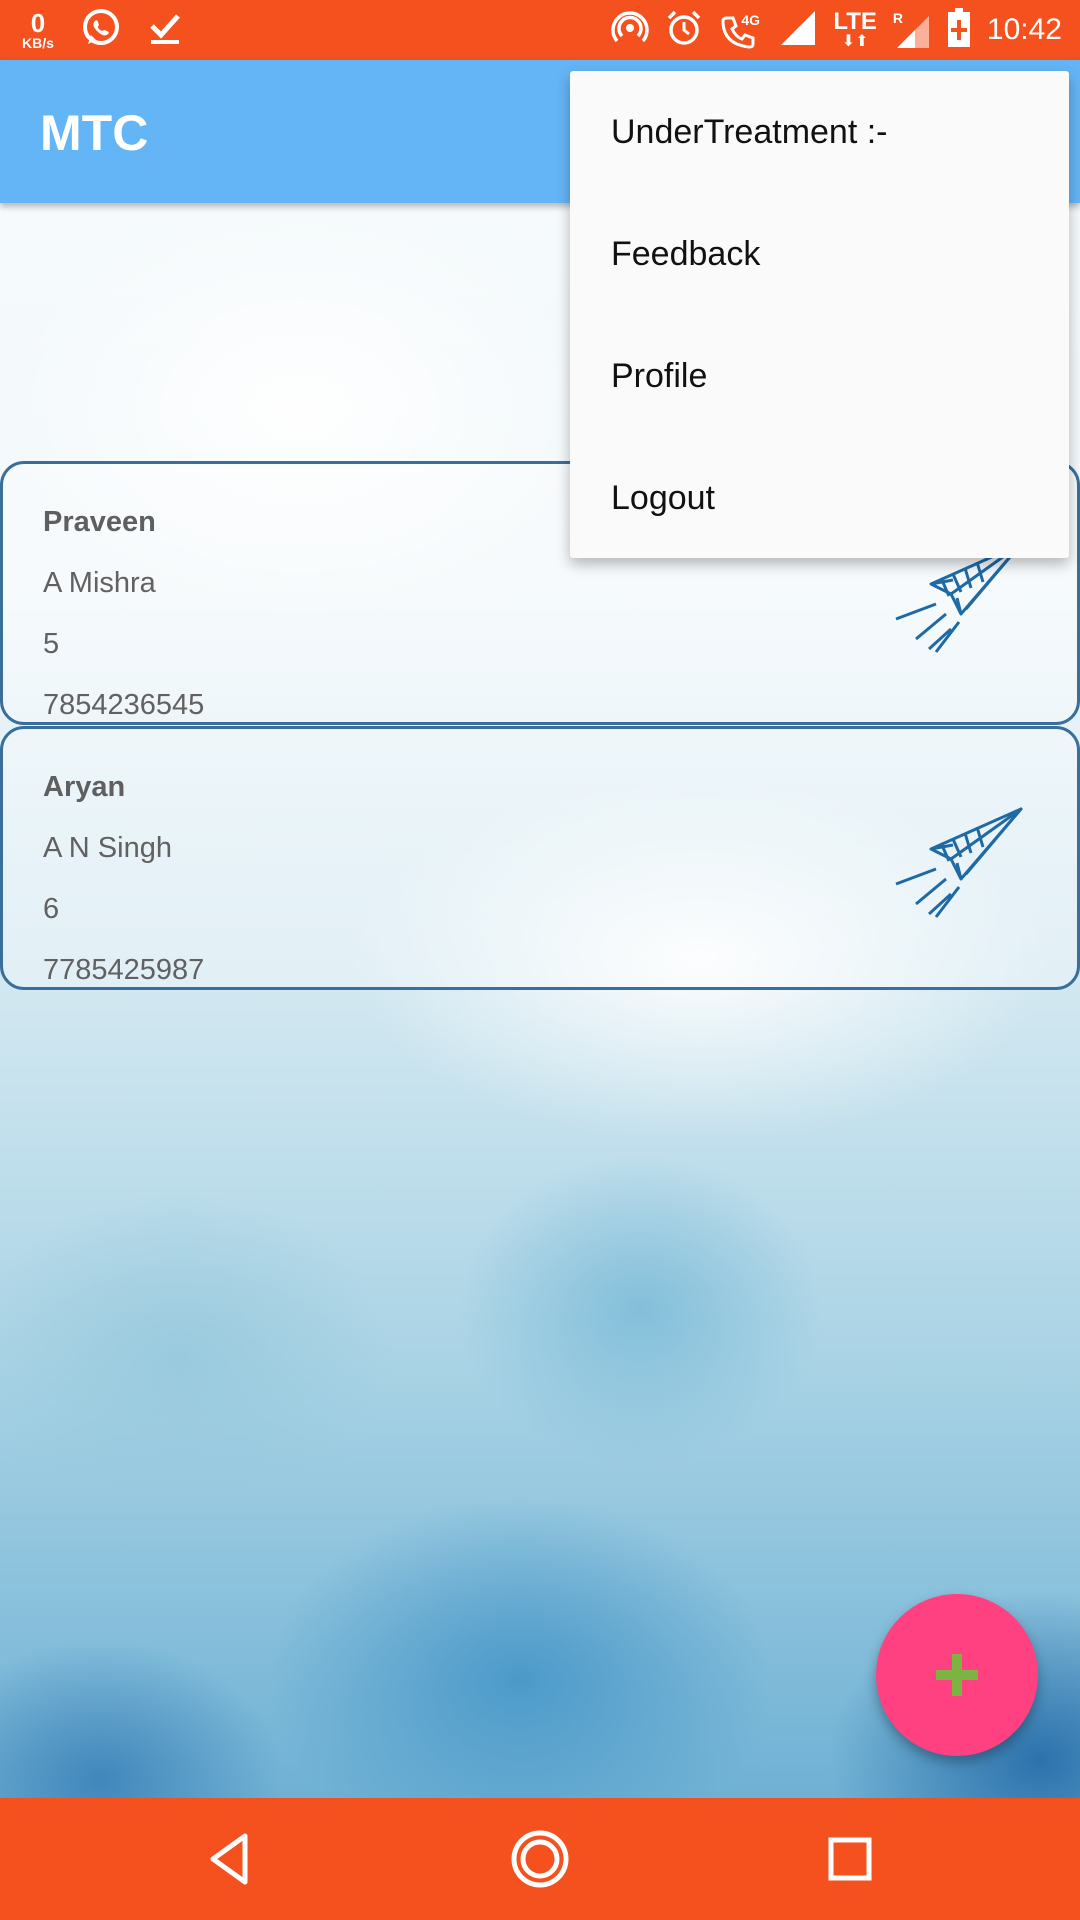  Describe the element at coordinates (51, 644) in the screenshot. I see `patient-age: 5` at that location.